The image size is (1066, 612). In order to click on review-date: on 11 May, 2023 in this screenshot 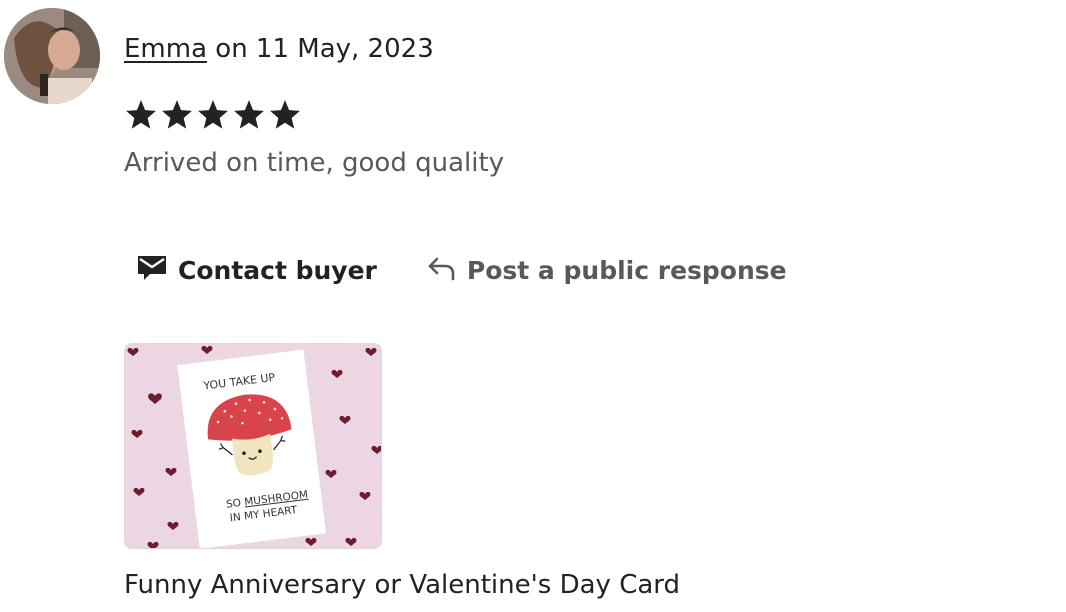, I will do `click(324, 49)`.